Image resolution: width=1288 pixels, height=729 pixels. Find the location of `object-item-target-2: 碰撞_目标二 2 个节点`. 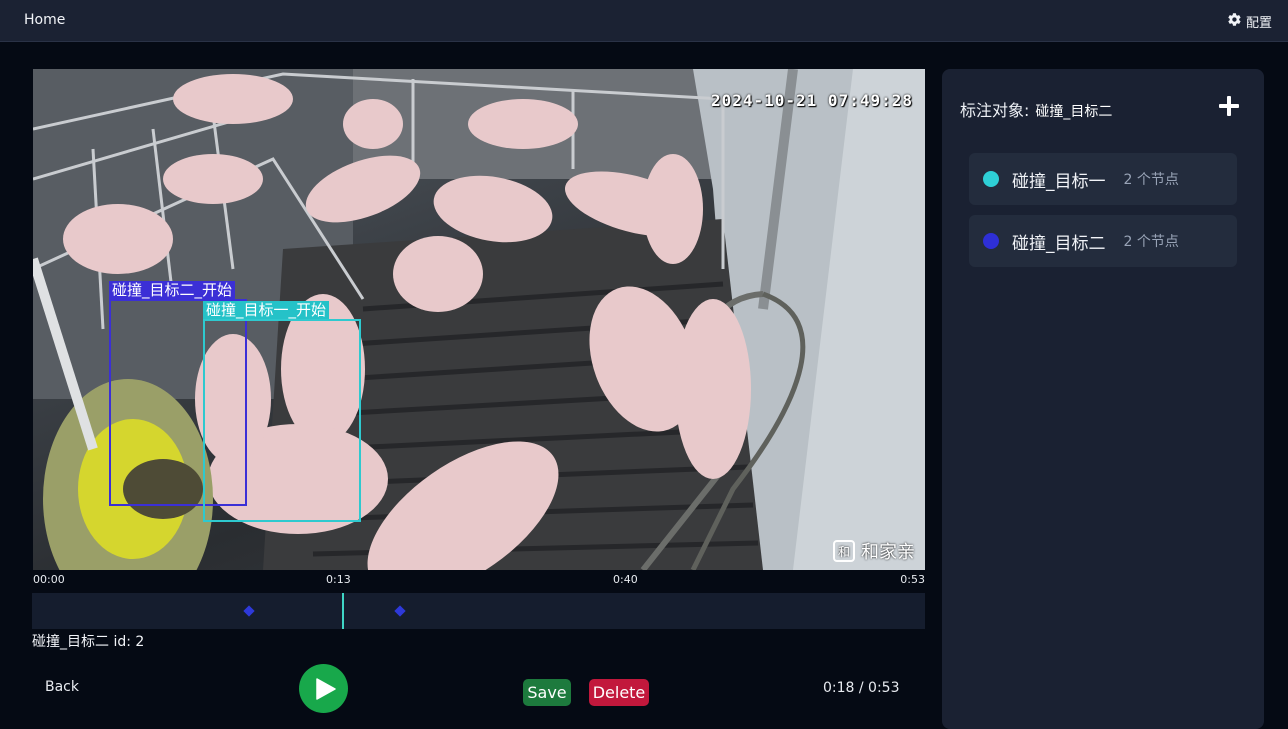

object-item-target-2: 碰撞_目标二 2 个节点 is located at coordinates (1103, 241).